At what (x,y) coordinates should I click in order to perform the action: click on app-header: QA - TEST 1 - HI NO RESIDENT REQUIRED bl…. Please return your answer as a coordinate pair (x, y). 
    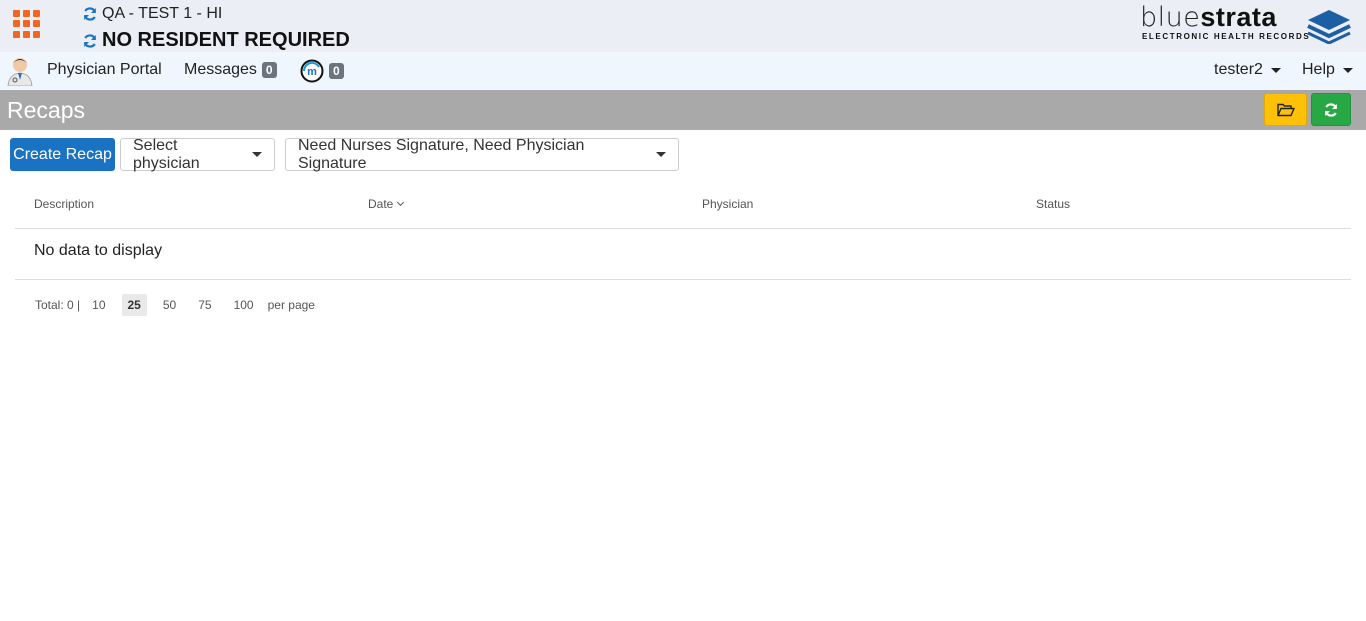
    Looking at the image, I should click on (683, 26).